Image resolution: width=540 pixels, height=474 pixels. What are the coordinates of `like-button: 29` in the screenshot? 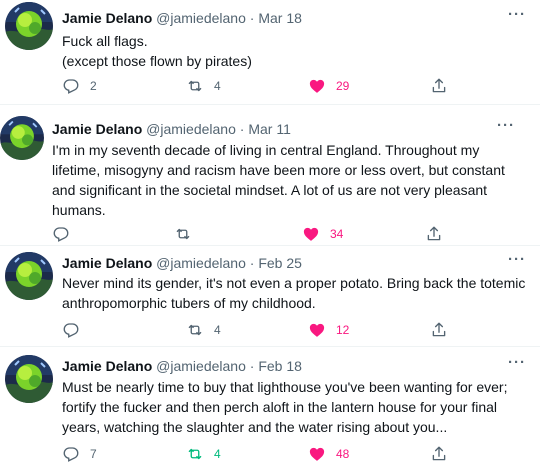 It's located at (328, 86).